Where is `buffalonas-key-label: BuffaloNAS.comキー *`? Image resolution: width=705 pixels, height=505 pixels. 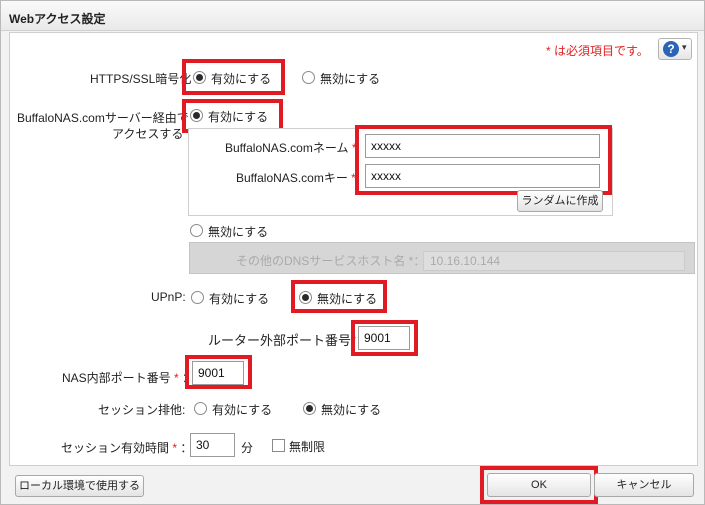 buffalonas-key-label: BuffaloNAS.comキー * is located at coordinates (296, 178).